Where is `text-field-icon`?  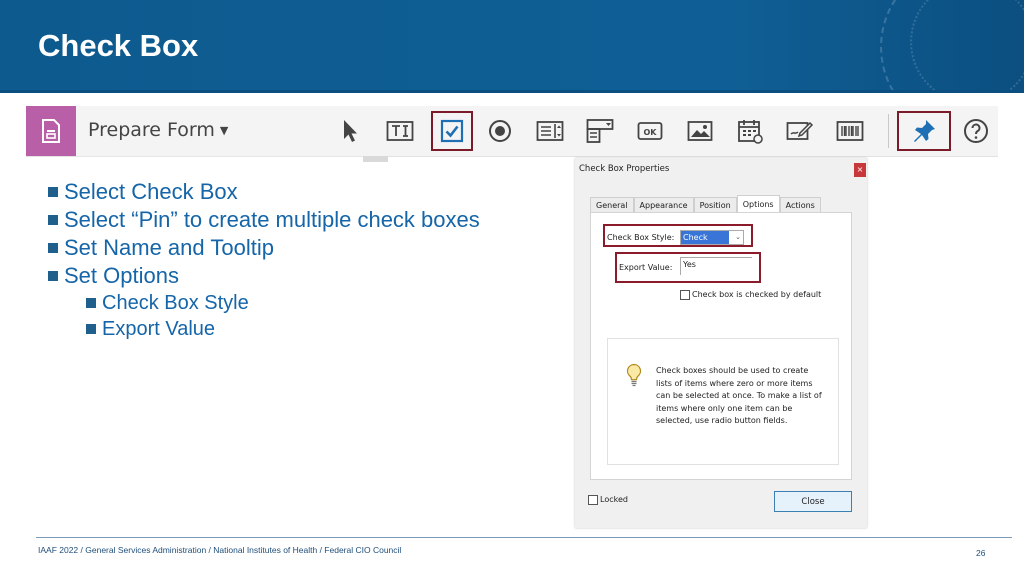
text-field-icon is located at coordinates (400, 131).